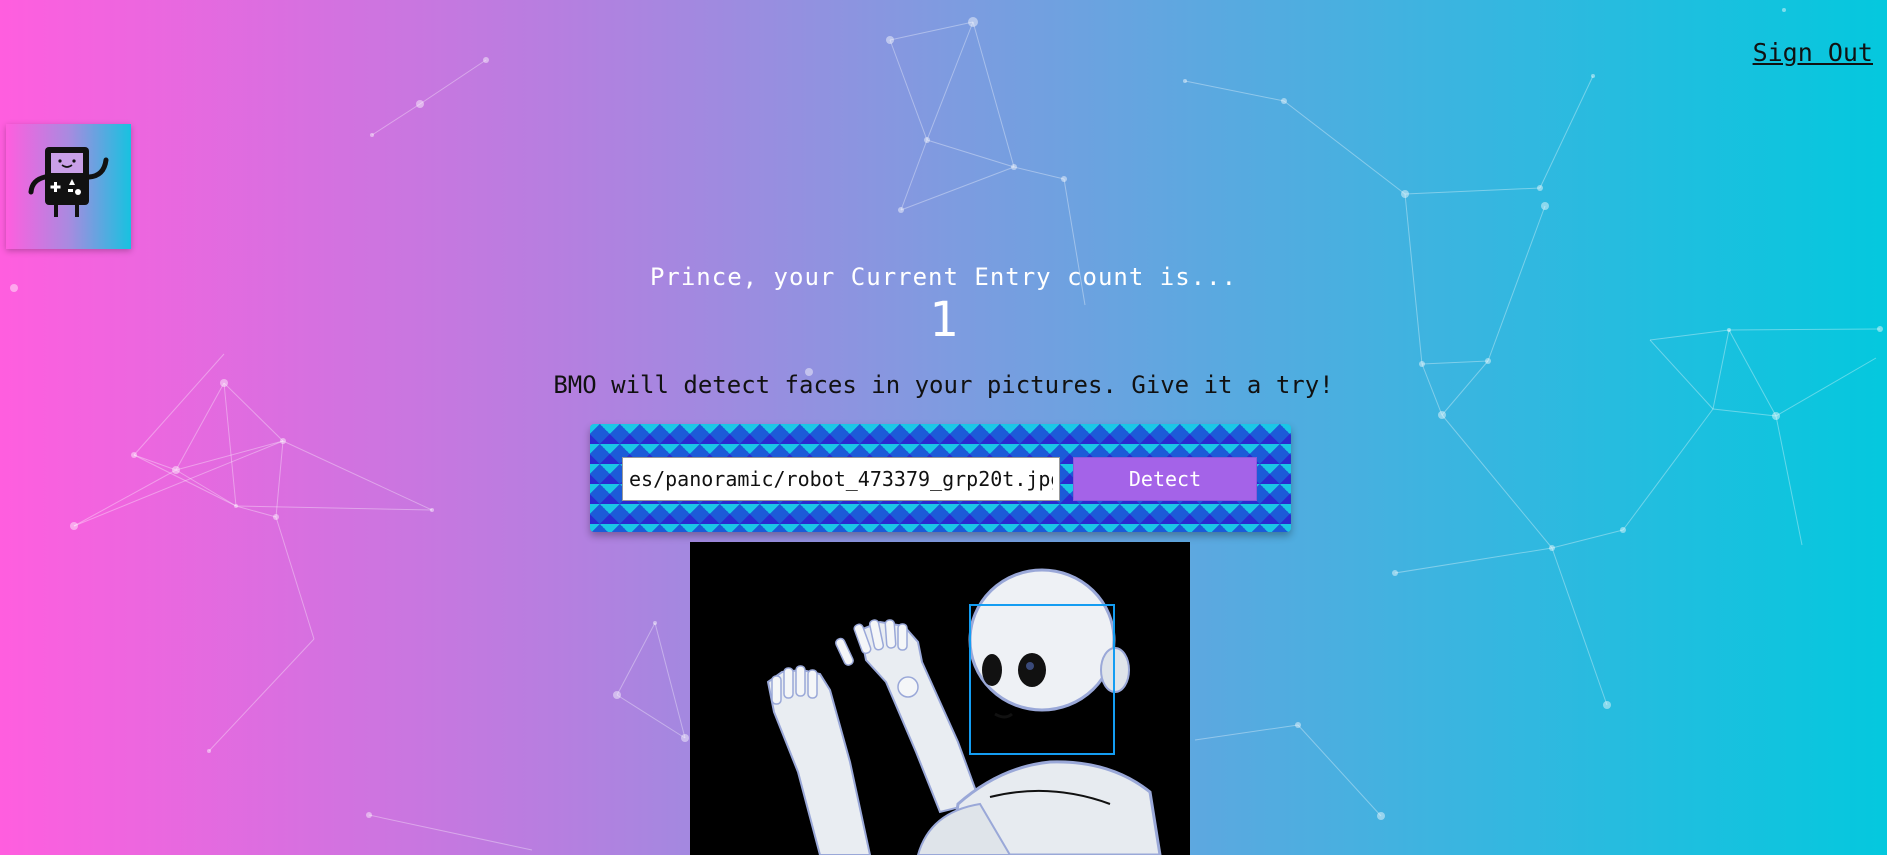 Image resolution: width=1887 pixels, height=855 pixels. I want to click on sign-out-link: Sign Out, so click(1813, 52).